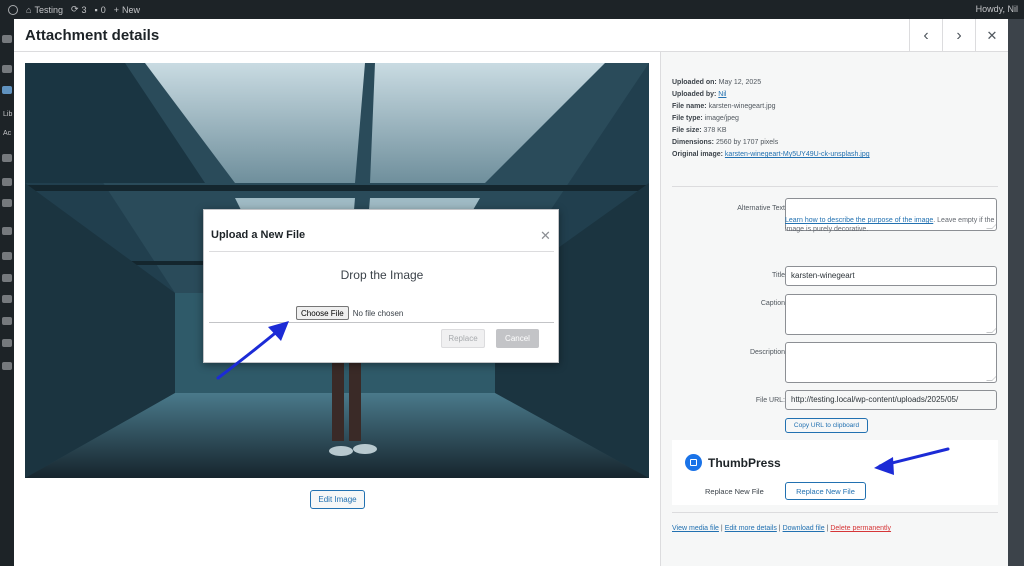 Image resolution: width=1024 pixels, height=566 pixels. I want to click on wp-logo-item, so click(13, 9).